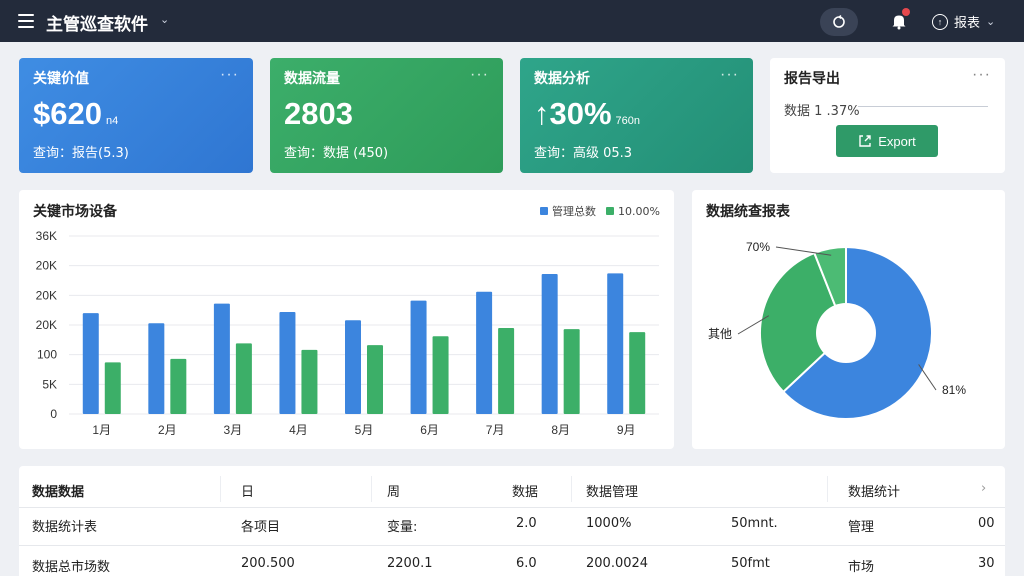 This screenshot has height=576, width=1024. What do you see at coordinates (76, 113) in the screenshot?
I see `kpi-value: $620 n4` at bounding box center [76, 113].